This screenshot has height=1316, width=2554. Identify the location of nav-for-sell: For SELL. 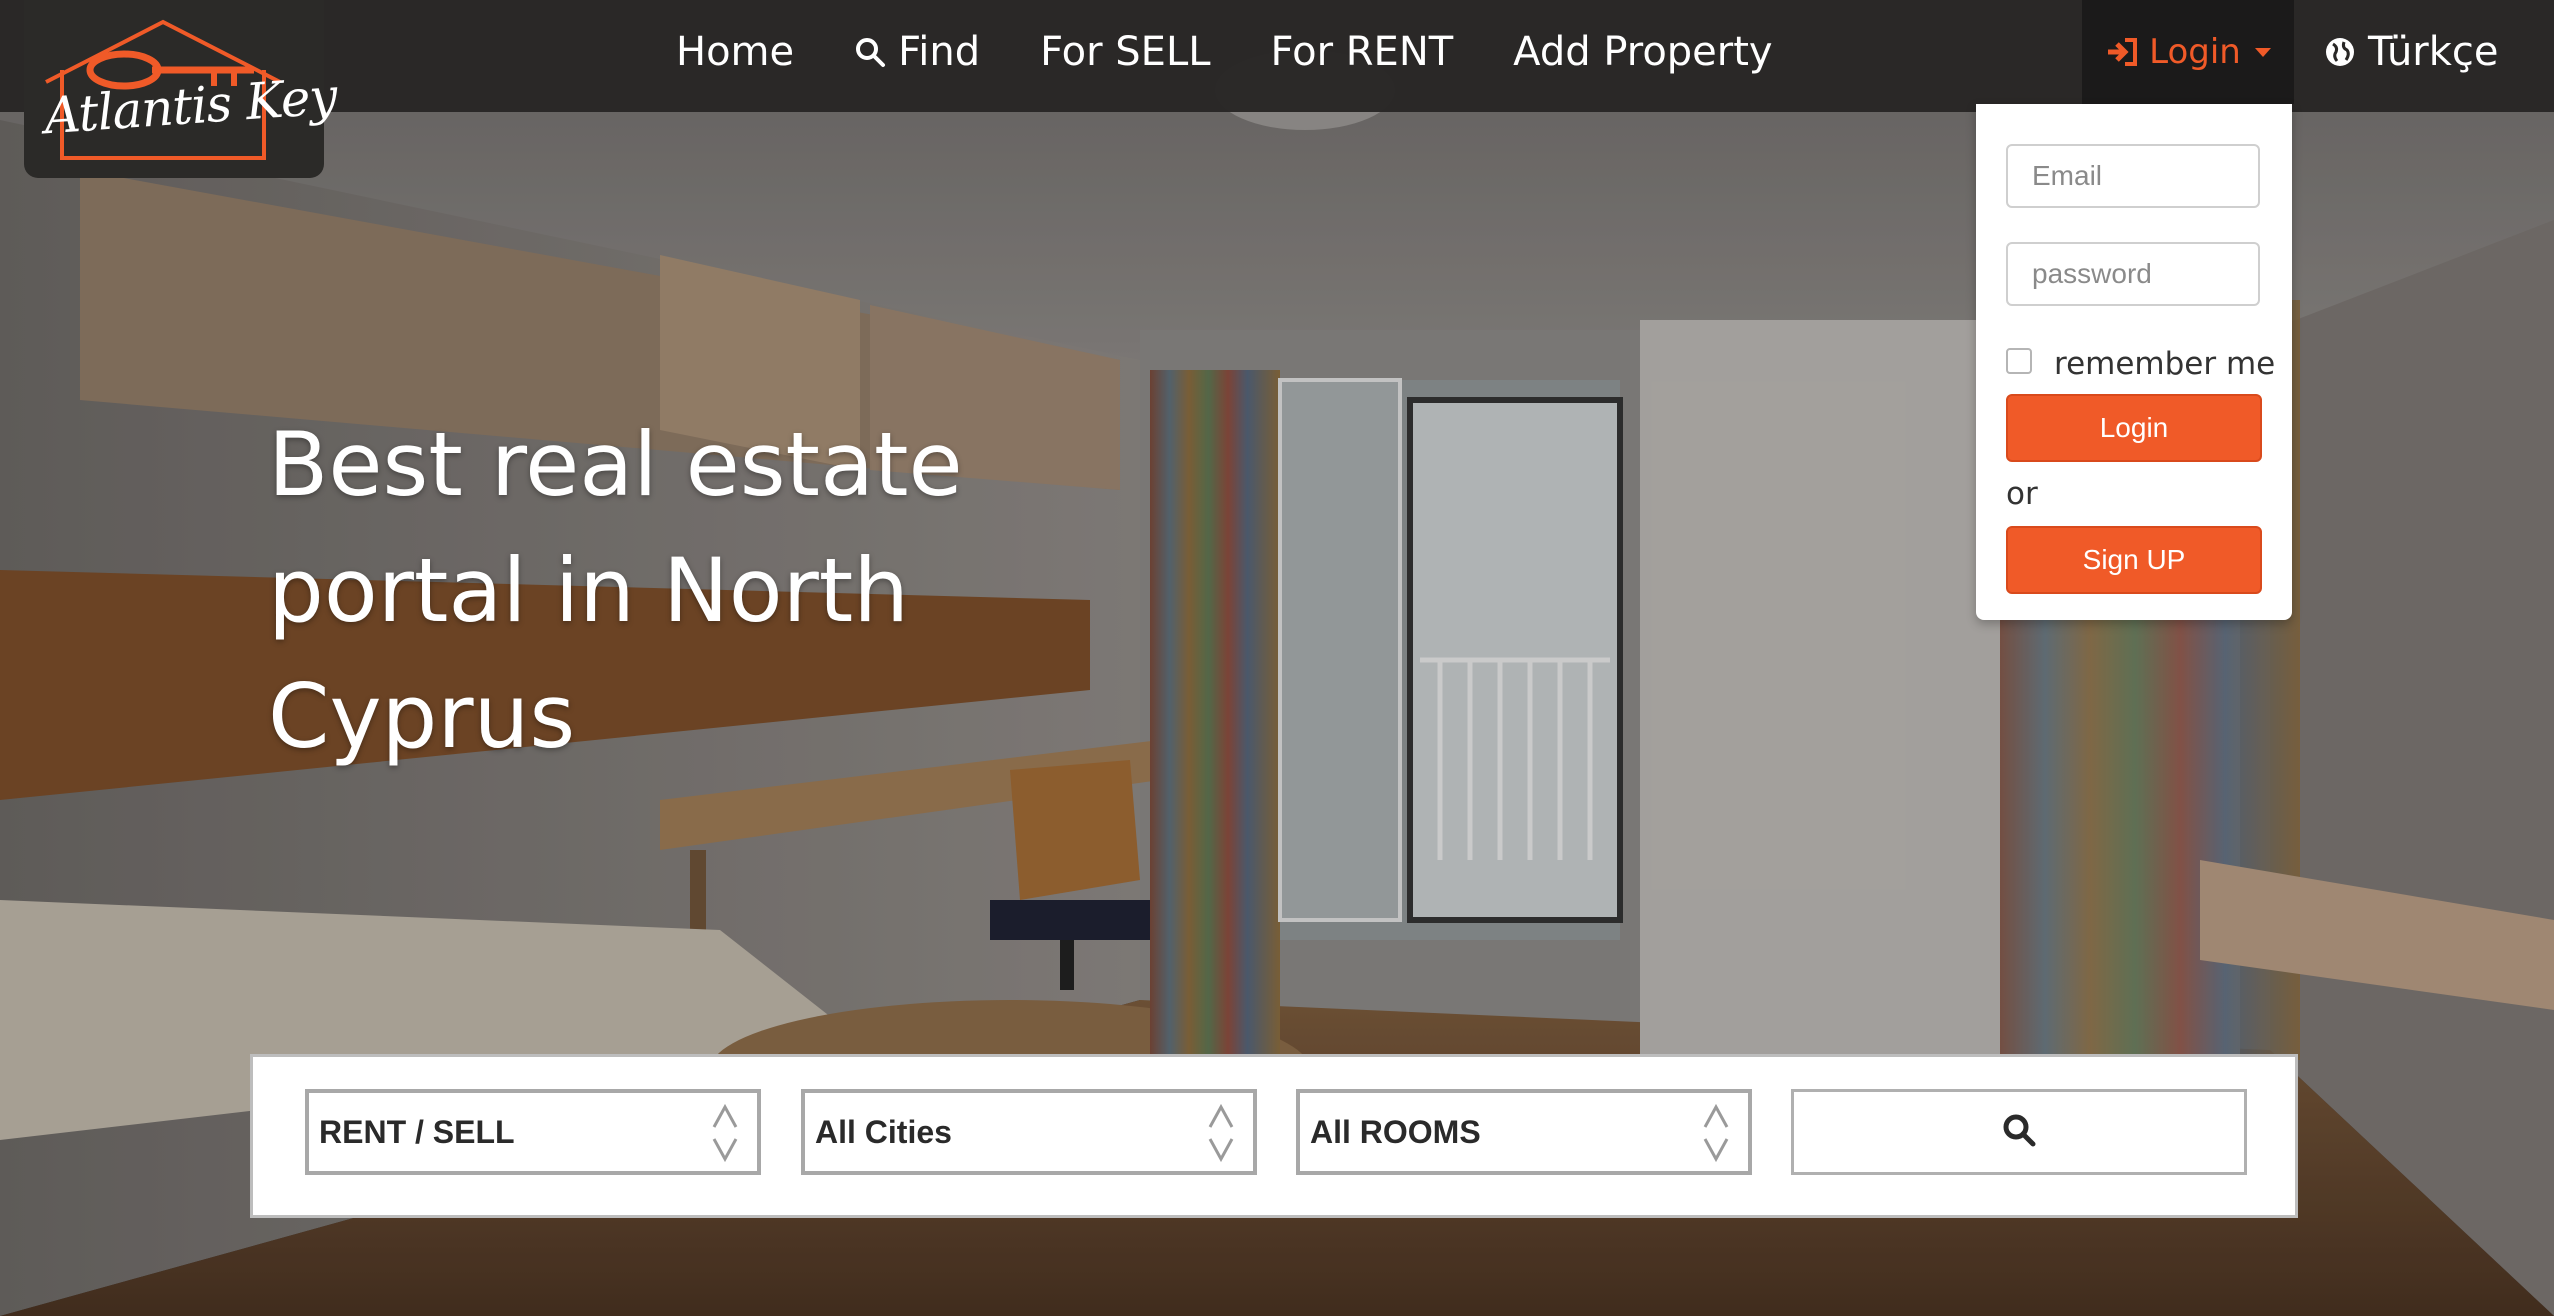
(1125, 52).